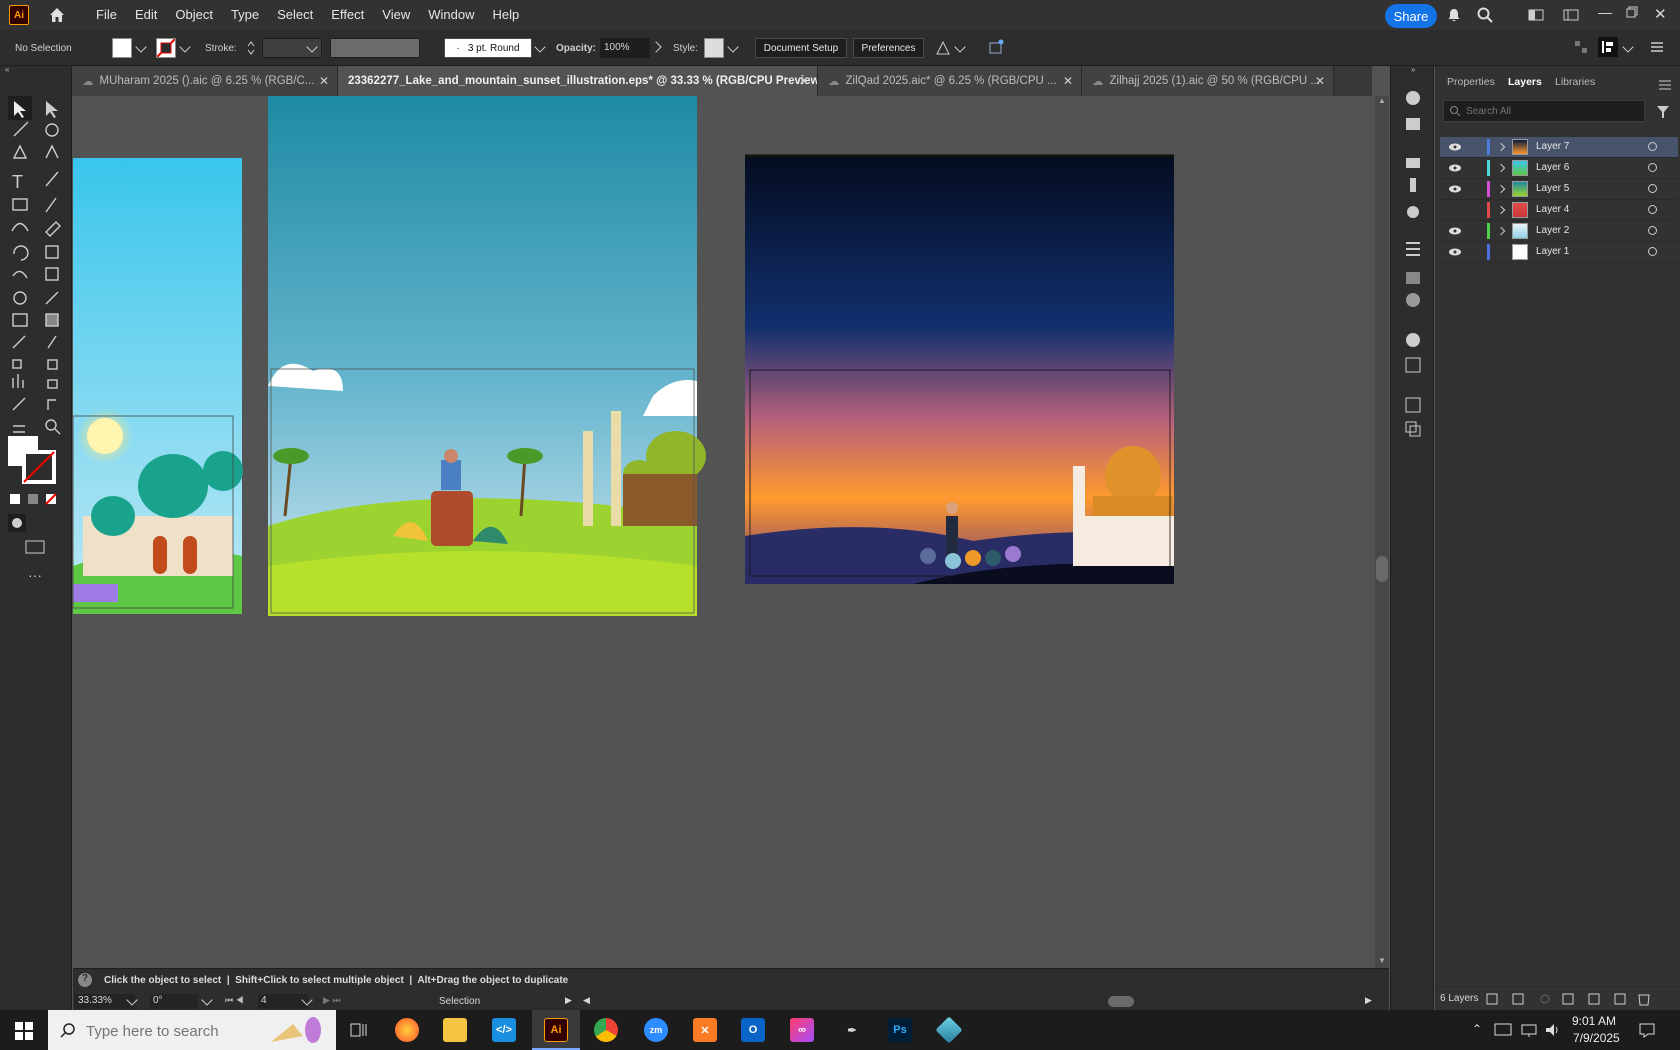  Describe the element at coordinates (1552, 146) in the screenshot. I see `layer-name: Layer 7` at that location.